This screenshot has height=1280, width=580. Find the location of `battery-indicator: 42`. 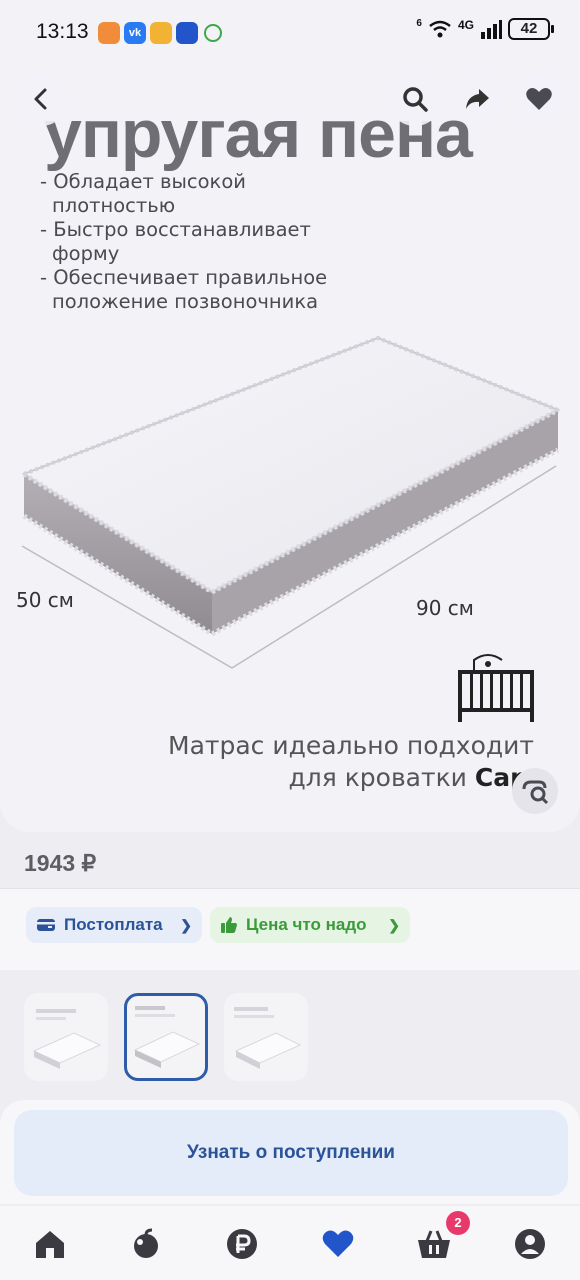

battery-indicator: 42 is located at coordinates (531, 29).